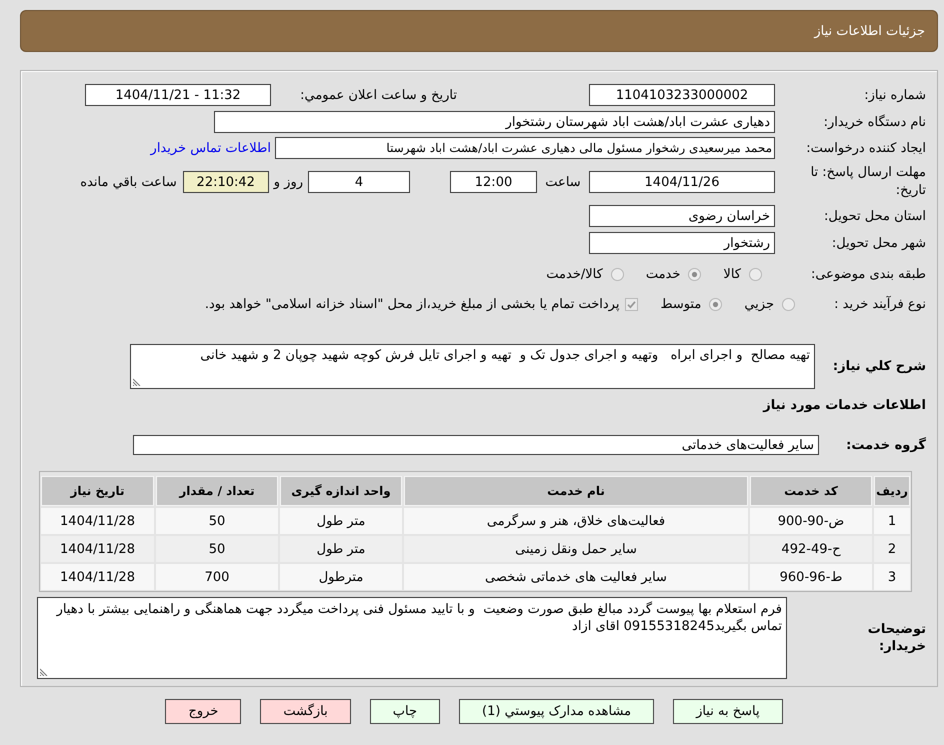 The image size is (944, 745). I want to click on days-label: روز و, so click(288, 182).